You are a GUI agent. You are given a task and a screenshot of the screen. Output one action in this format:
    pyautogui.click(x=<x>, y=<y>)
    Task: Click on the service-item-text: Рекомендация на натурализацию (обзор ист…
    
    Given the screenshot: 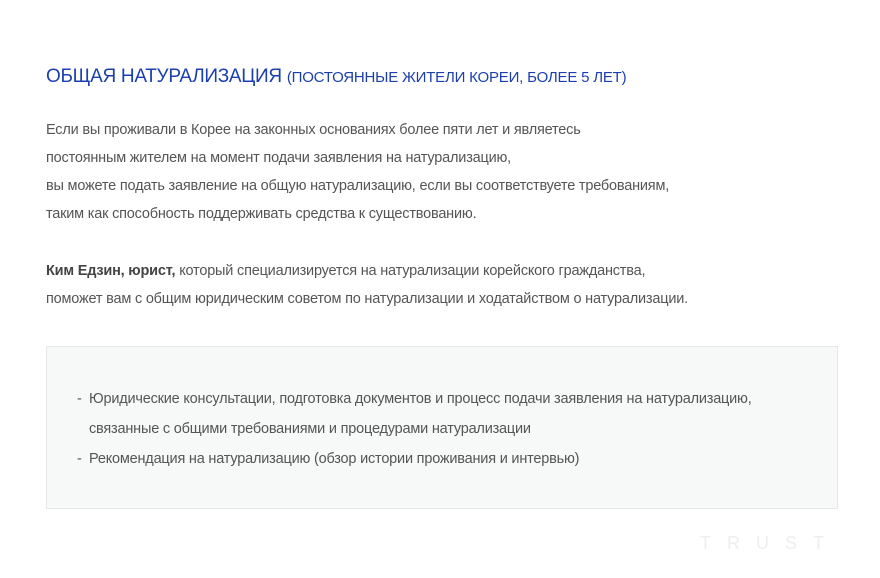 What is the action you would take?
    pyautogui.click(x=334, y=459)
    